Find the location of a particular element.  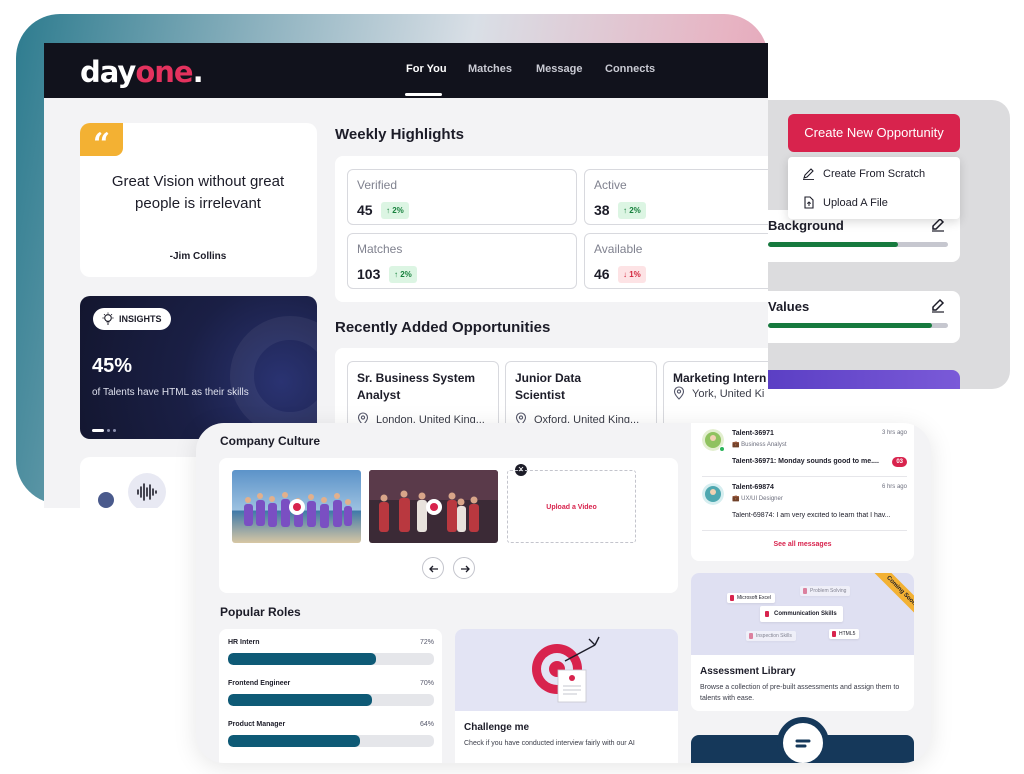

audio-wave-icon is located at coordinates (147, 492).